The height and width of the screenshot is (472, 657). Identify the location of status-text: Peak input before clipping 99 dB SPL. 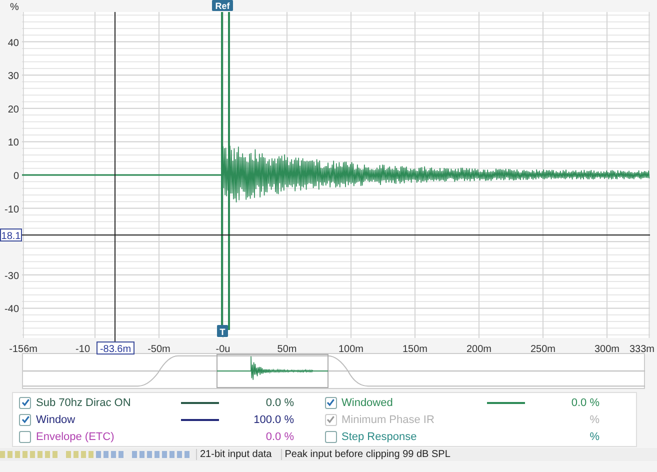
(367, 454).